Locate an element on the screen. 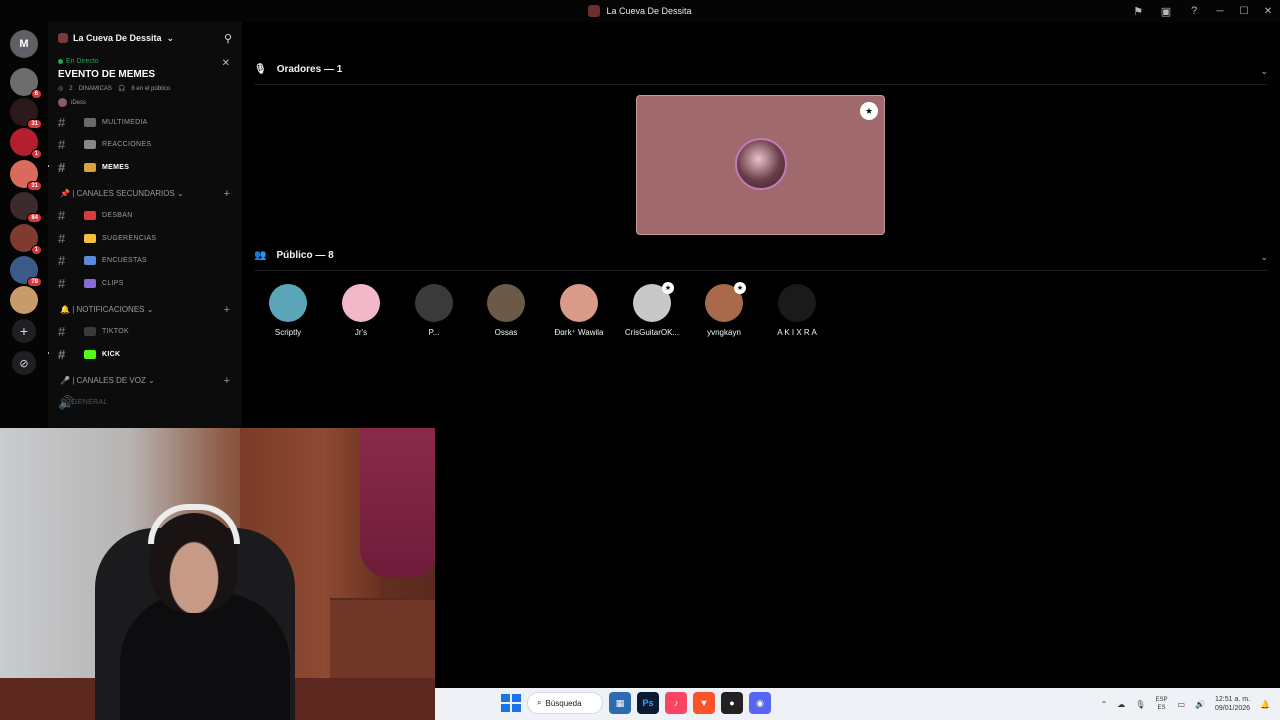 The width and height of the screenshot is (1280, 720). audience-member: Ossas is located at coordinates (506, 310).